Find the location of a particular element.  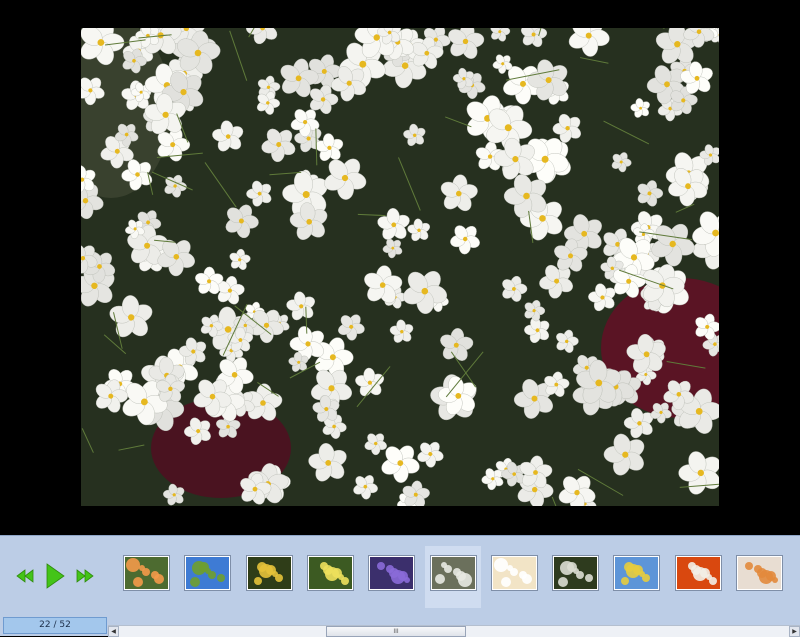

thumbnail-orange-rose is located at coordinates (146, 577).